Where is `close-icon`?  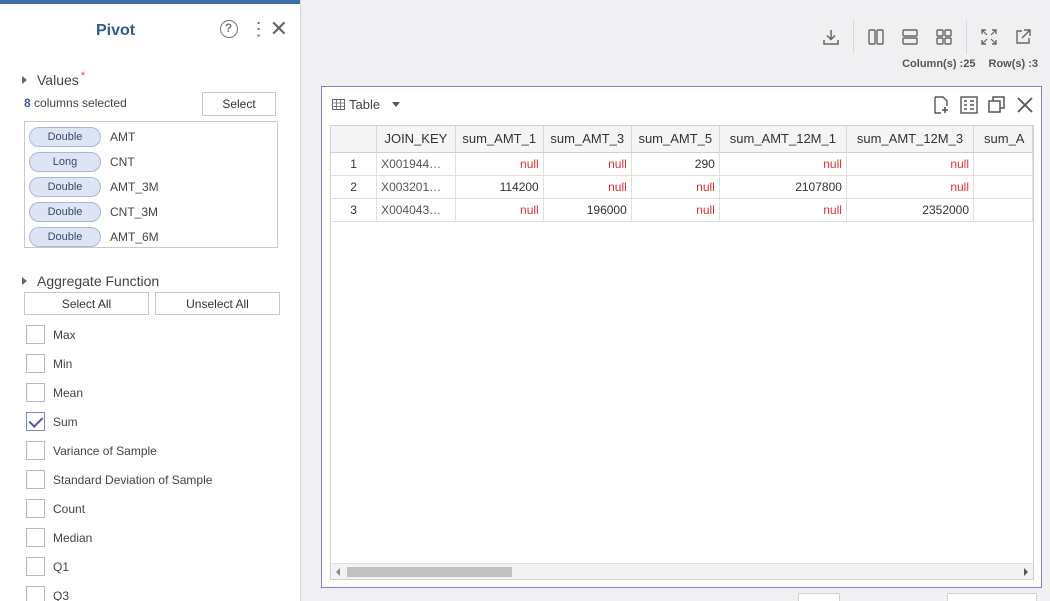
close-icon is located at coordinates (1025, 105).